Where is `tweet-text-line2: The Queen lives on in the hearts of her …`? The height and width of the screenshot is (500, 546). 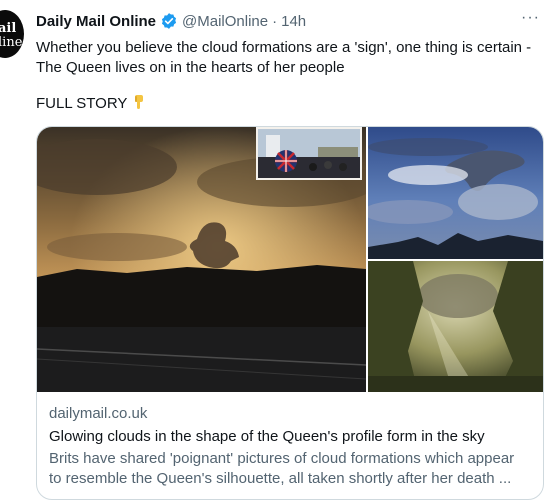
tweet-text-line2: The Queen lives on in the hearts of her … is located at coordinates (190, 67).